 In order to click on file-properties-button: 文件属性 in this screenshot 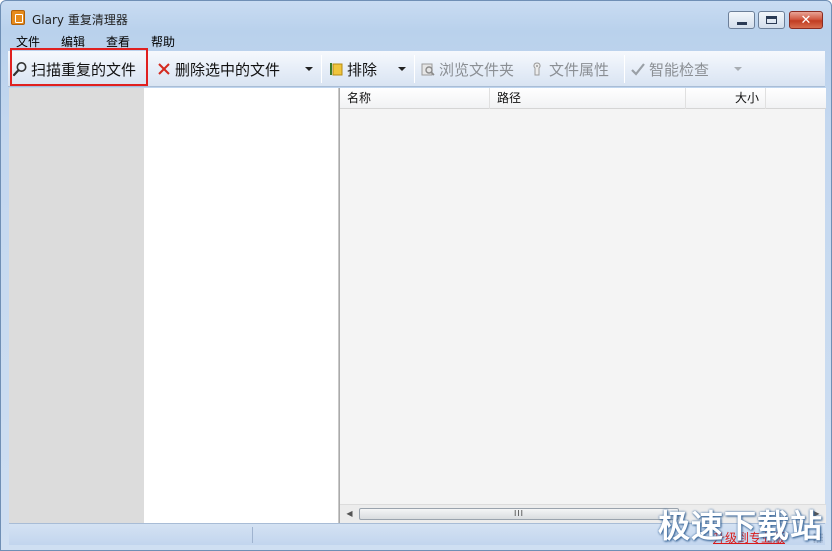, I will do `click(569, 69)`.